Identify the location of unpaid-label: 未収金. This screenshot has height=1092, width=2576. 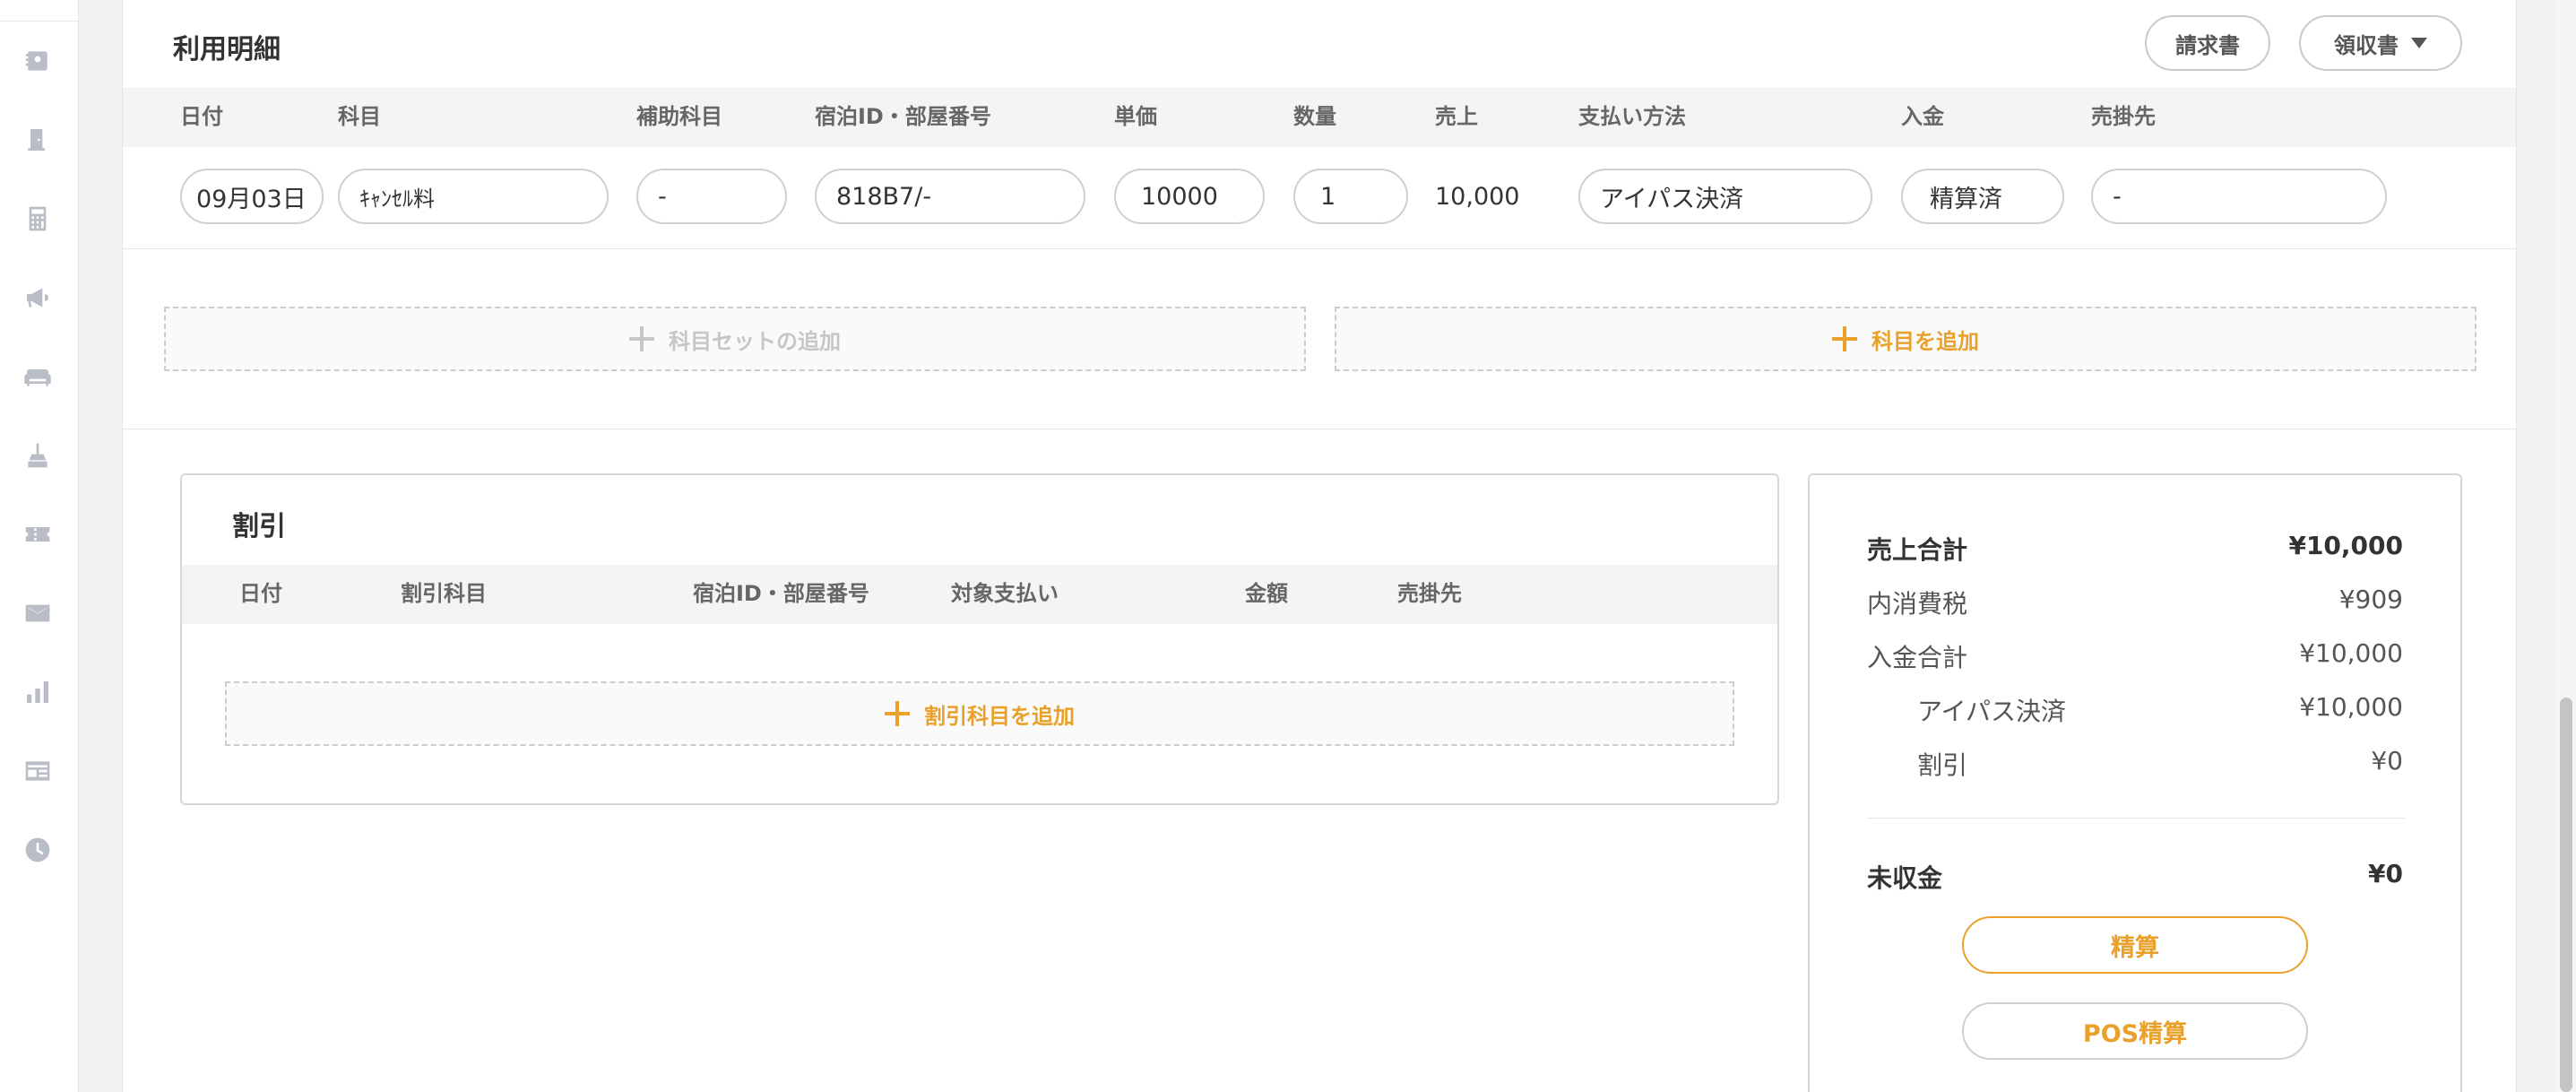
(1905, 878).